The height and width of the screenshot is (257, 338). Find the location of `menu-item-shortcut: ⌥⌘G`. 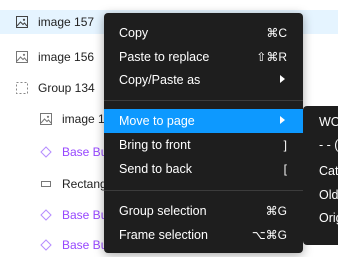

menu-item-shortcut: ⌥⌘G is located at coordinates (269, 235).